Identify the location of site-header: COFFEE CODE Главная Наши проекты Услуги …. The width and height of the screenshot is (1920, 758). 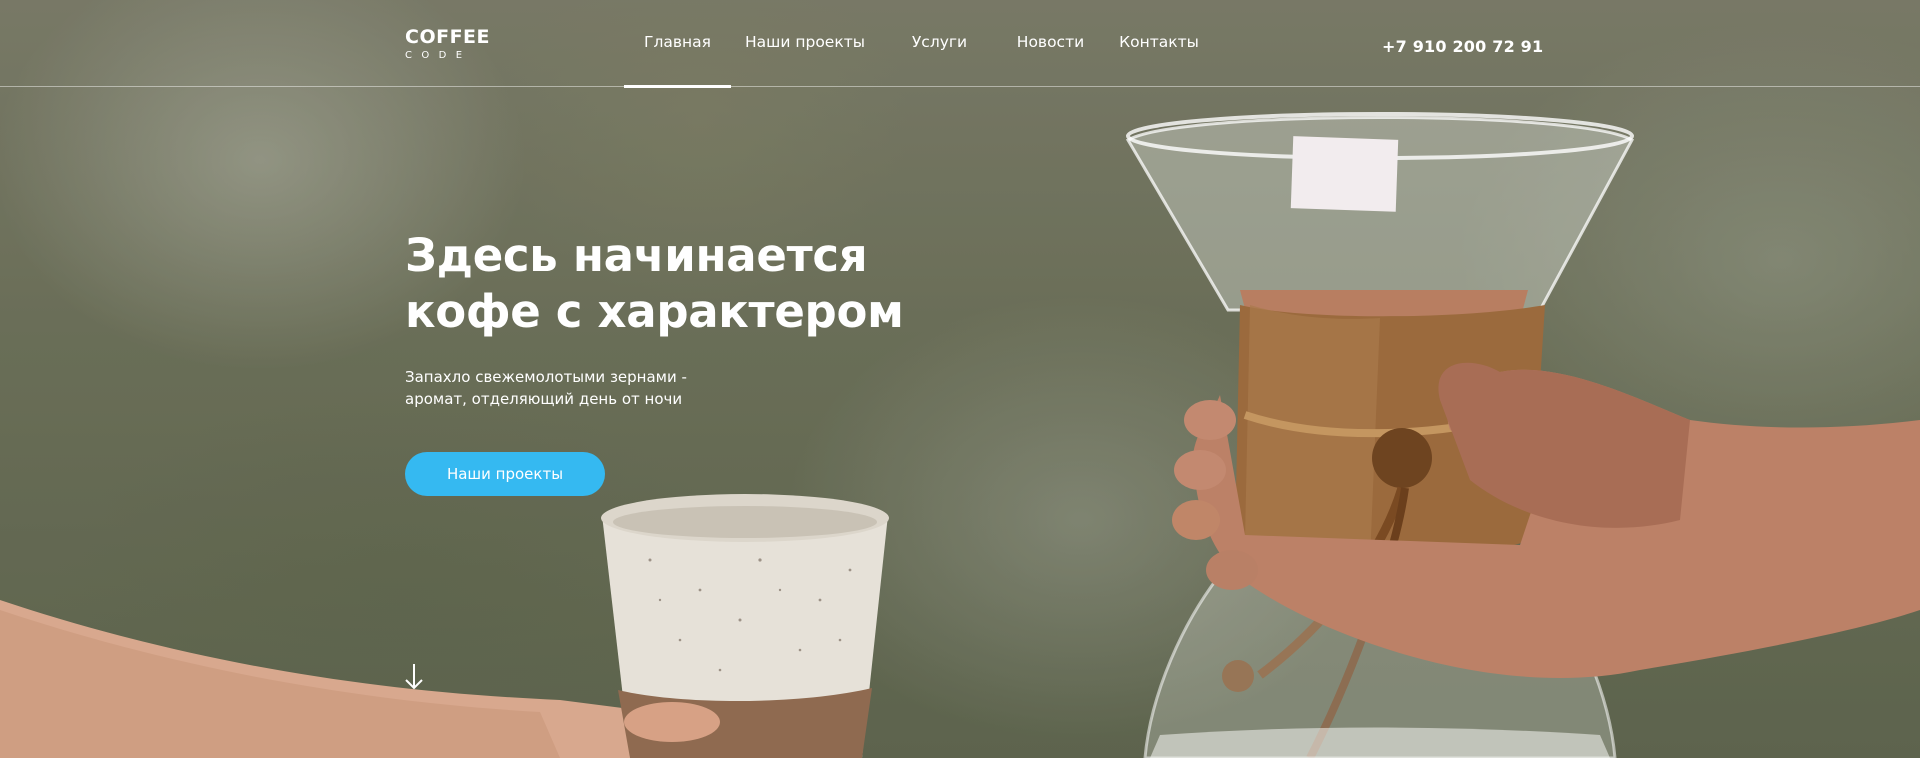
(960, 44).